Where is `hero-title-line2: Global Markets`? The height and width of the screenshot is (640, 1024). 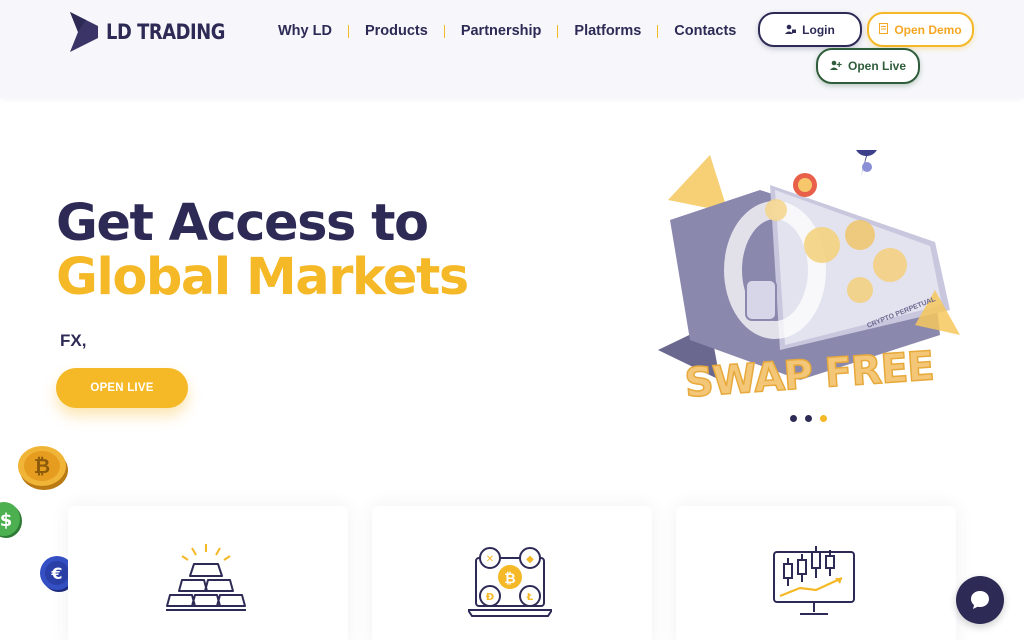
hero-title-line2: Global Markets is located at coordinates (262, 277).